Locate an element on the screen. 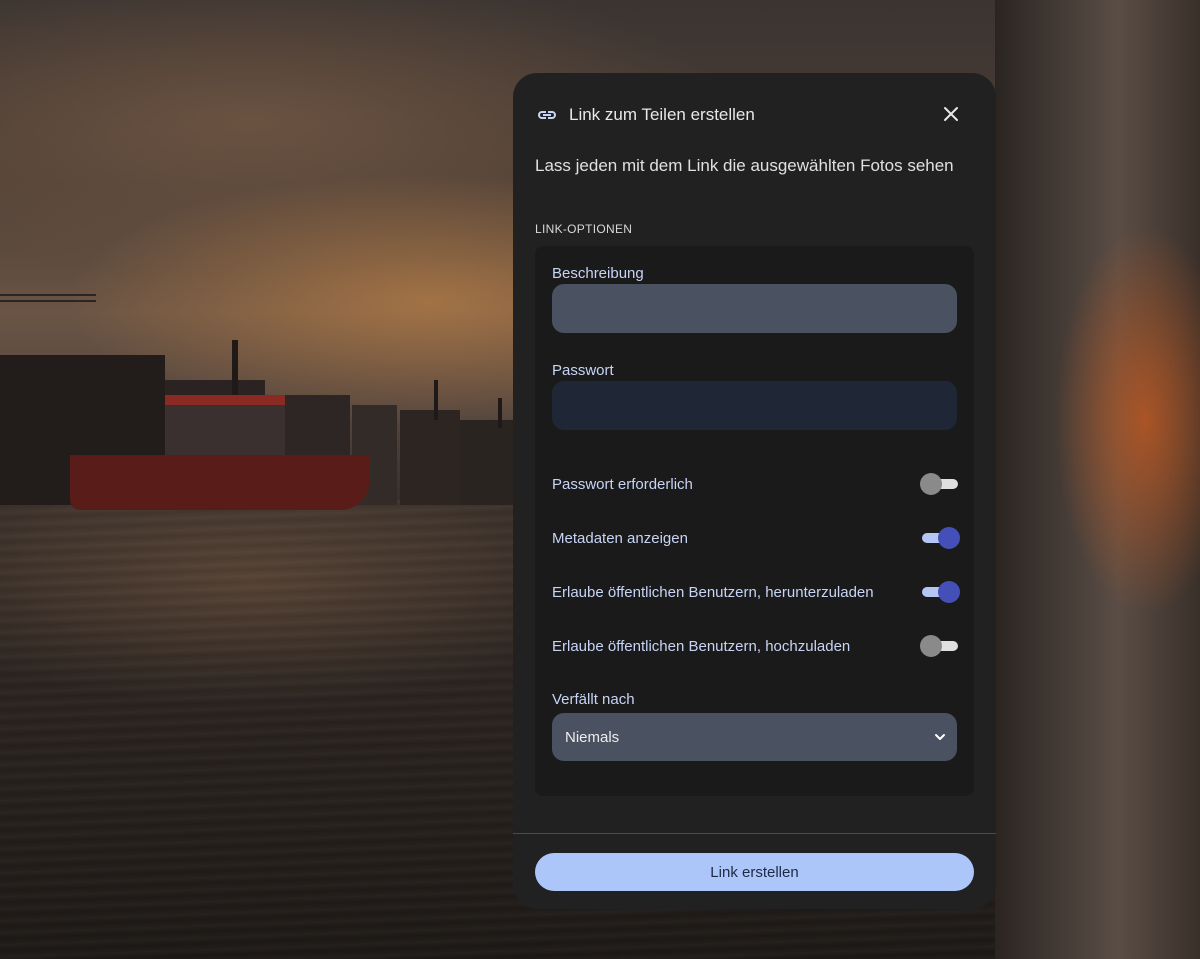  toggle-row-show-metadata: Metadaten anzeigen is located at coordinates (756, 538).